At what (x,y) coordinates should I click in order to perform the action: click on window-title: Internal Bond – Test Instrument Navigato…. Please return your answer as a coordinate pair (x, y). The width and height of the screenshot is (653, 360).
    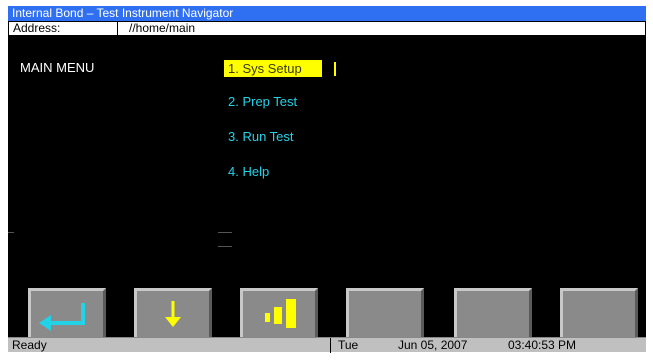
    Looking at the image, I should click on (123, 13).